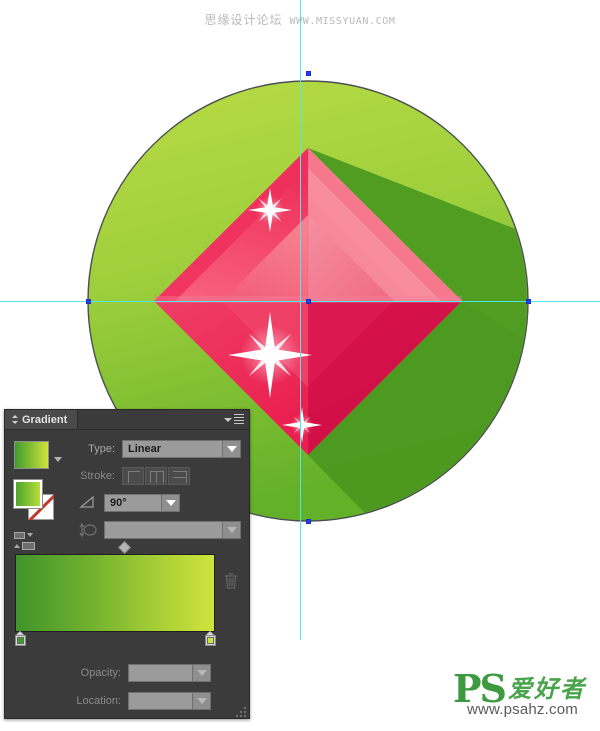 The height and width of the screenshot is (731, 600). I want to click on anchor-point-right, so click(528, 301).